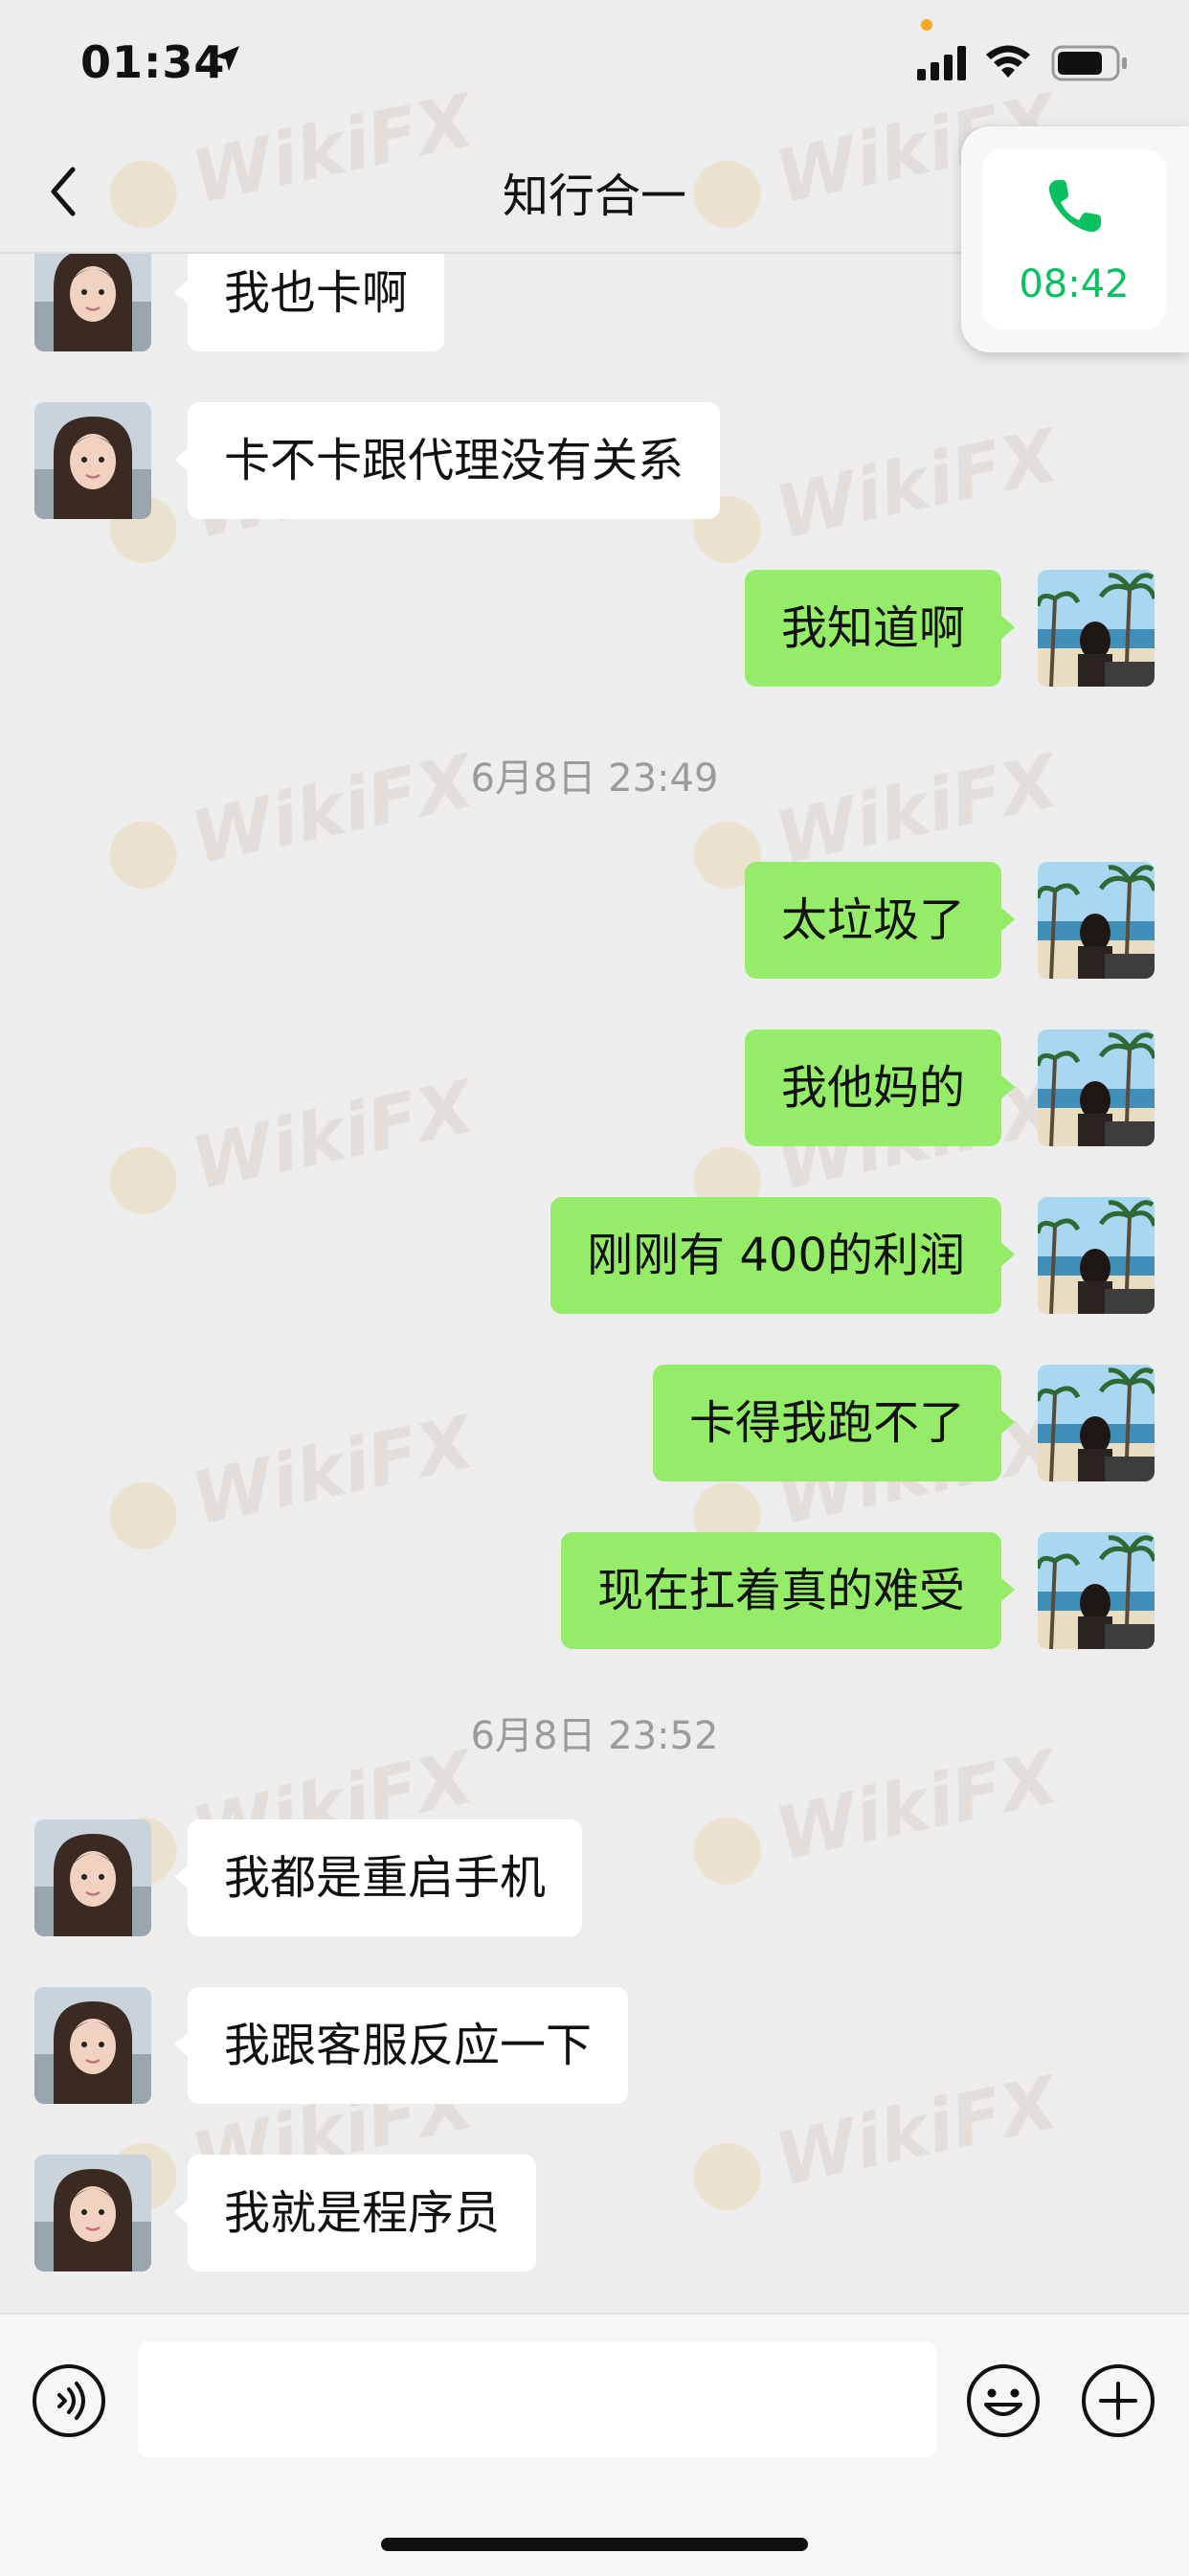 The image size is (1189, 2576). What do you see at coordinates (69, 2400) in the screenshot?
I see `voice-input-icon` at bounding box center [69, 2400].